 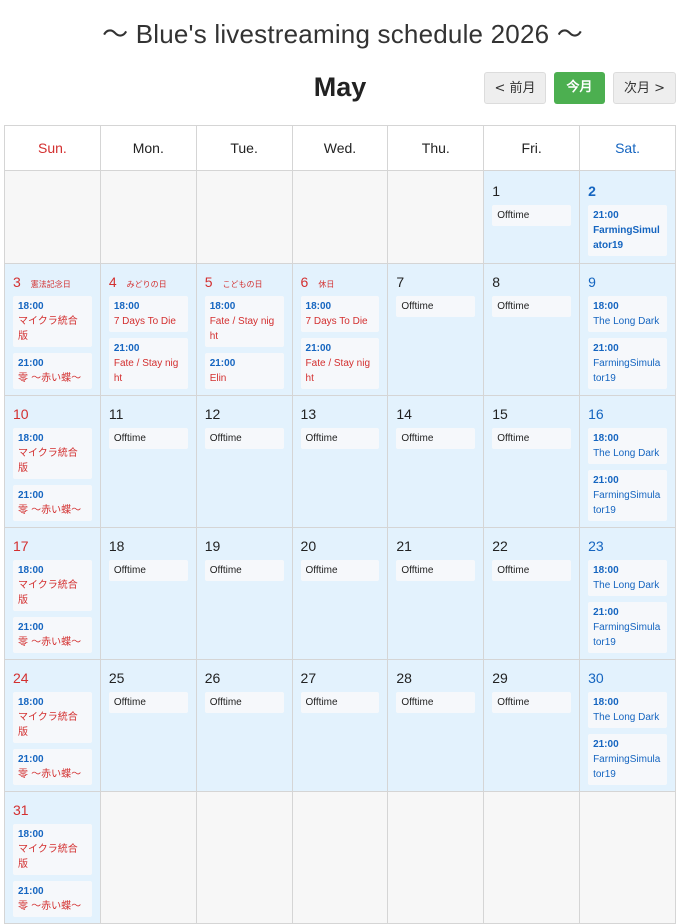 I want to click on day-cell-3: 3 憲法記念日 18:00 マイクラ統合版 21:00 零 〜赤い蝶〜, so click(x=52, y=329).